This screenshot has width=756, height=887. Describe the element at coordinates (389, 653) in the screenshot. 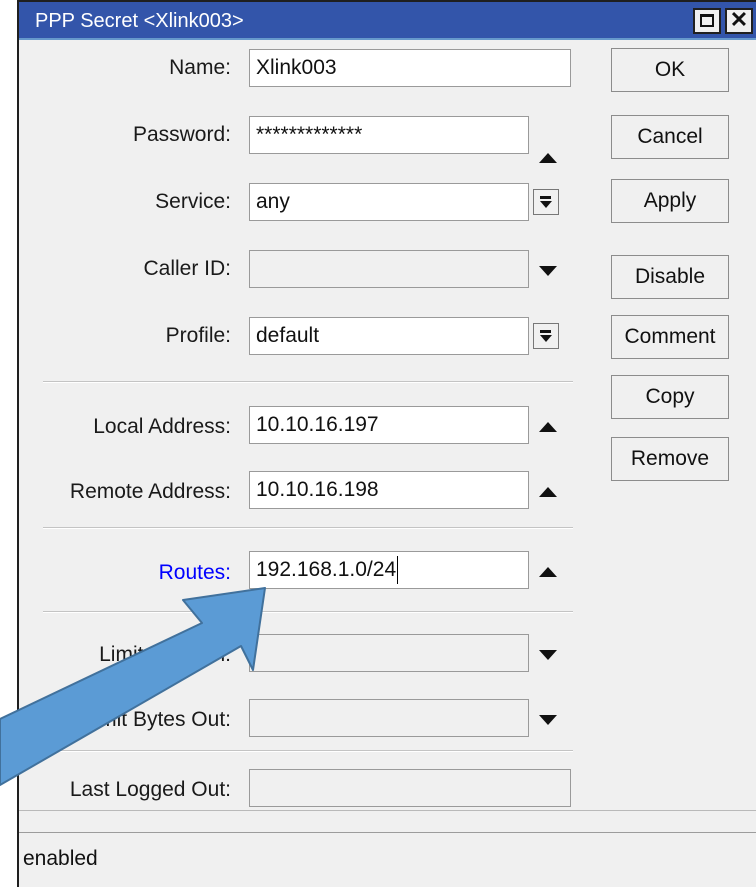

I see `limit-bytes-in-field` at that location.